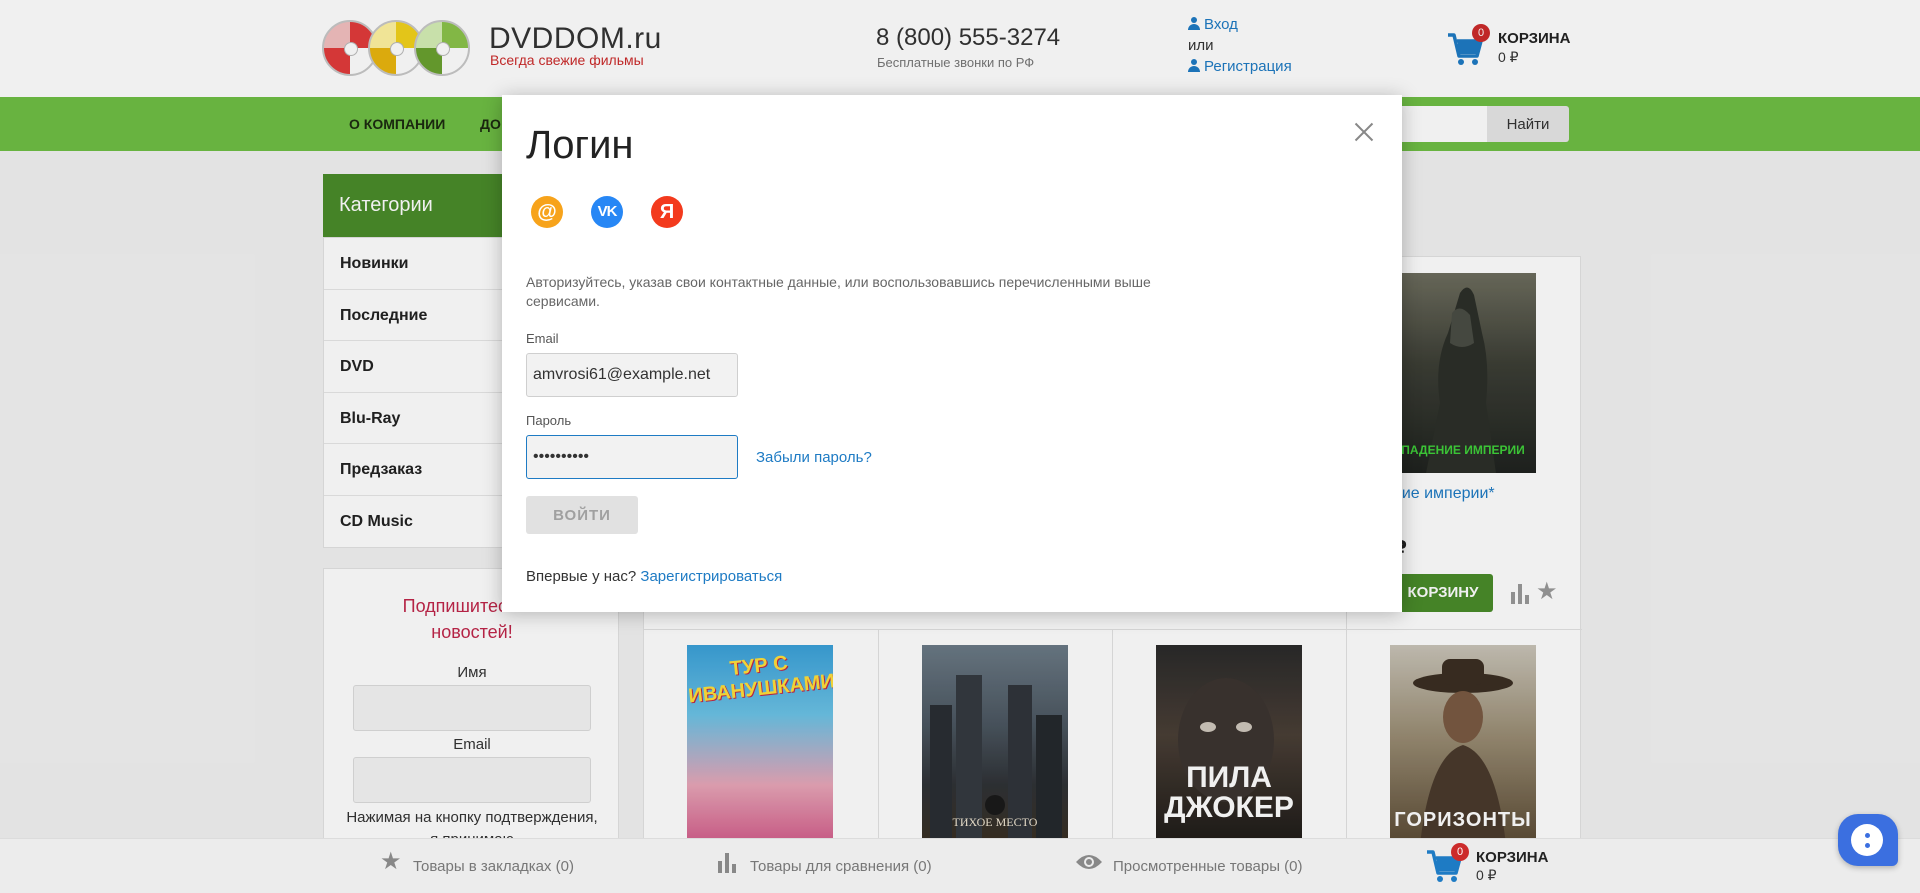  Describe the element at coordinates (1208, 866) in the screenshot. I see `viewed-link: Просмотренные товары (0)` at that location.